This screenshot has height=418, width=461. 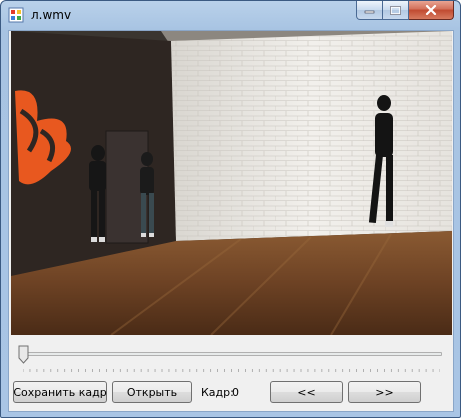 What do you see at coordinates (231, 357) in the screenshot?
I see `frame-slider` at bounding box center [231, 357].